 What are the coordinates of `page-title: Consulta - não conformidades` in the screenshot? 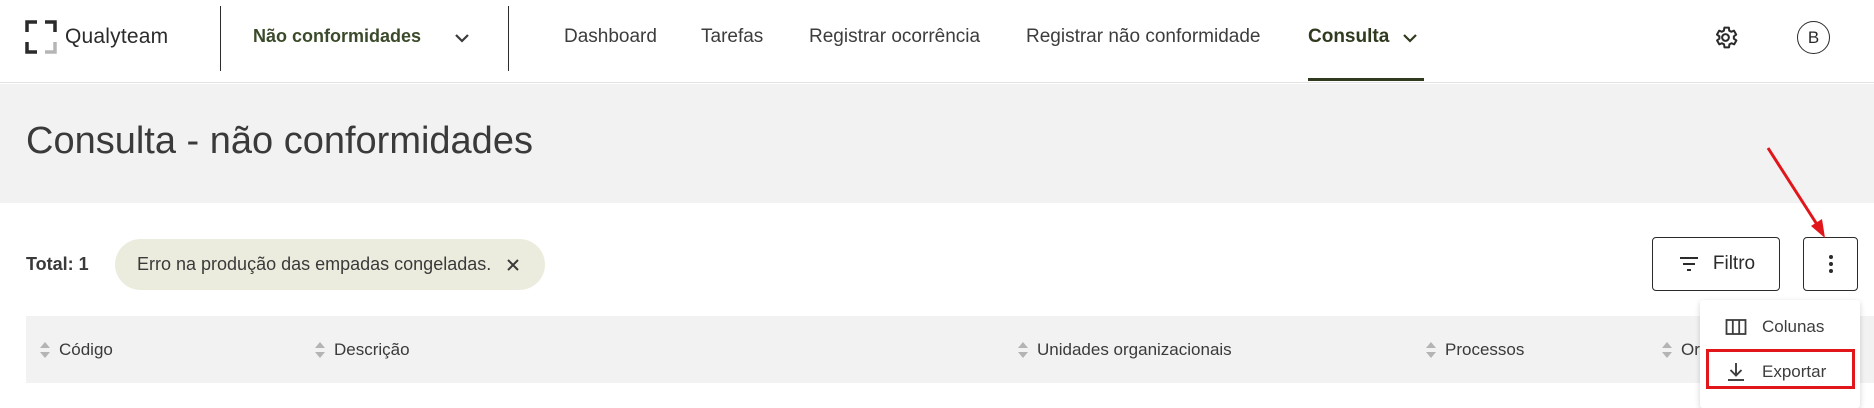 It's located at (279, 141).